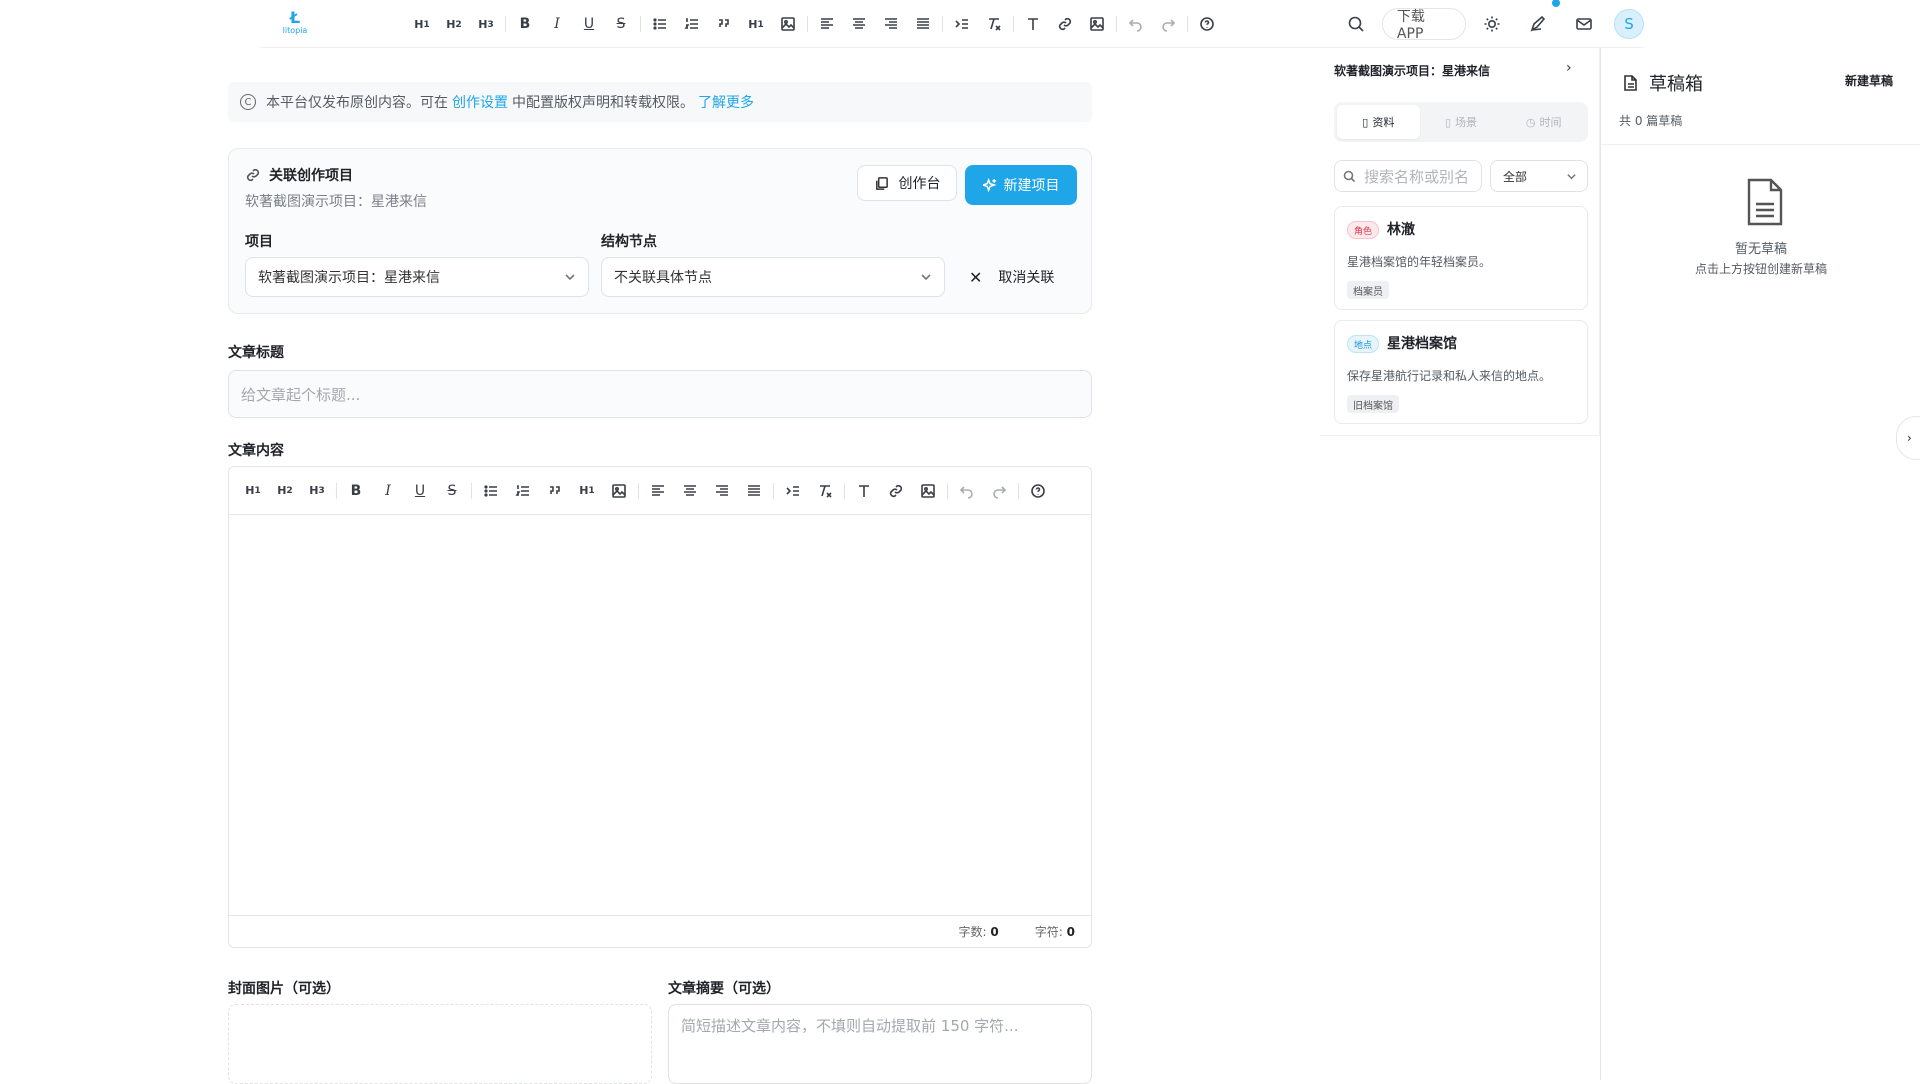 The width and height of the screenshot is (1920, 1084). What do you see at coordinates (1629, 24) in the screenshot?
I see `avatar: S` at bounding box center [1629, 24].